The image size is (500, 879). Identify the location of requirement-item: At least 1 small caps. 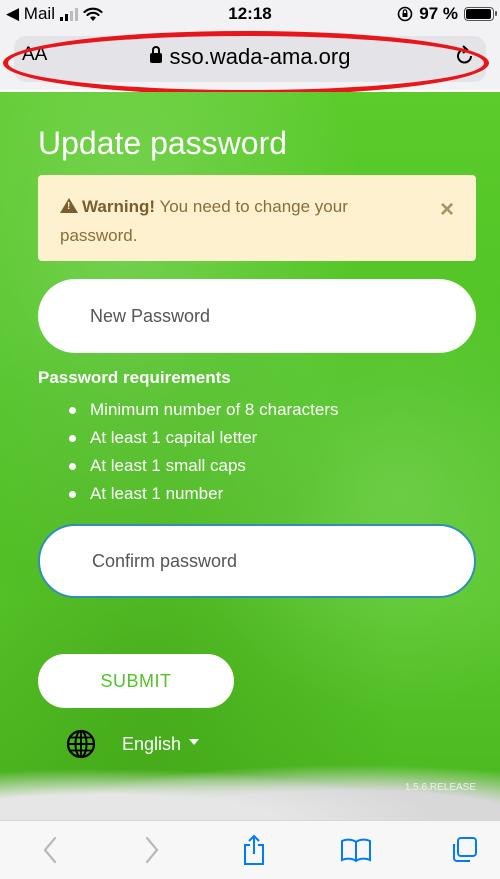
(202, 466).